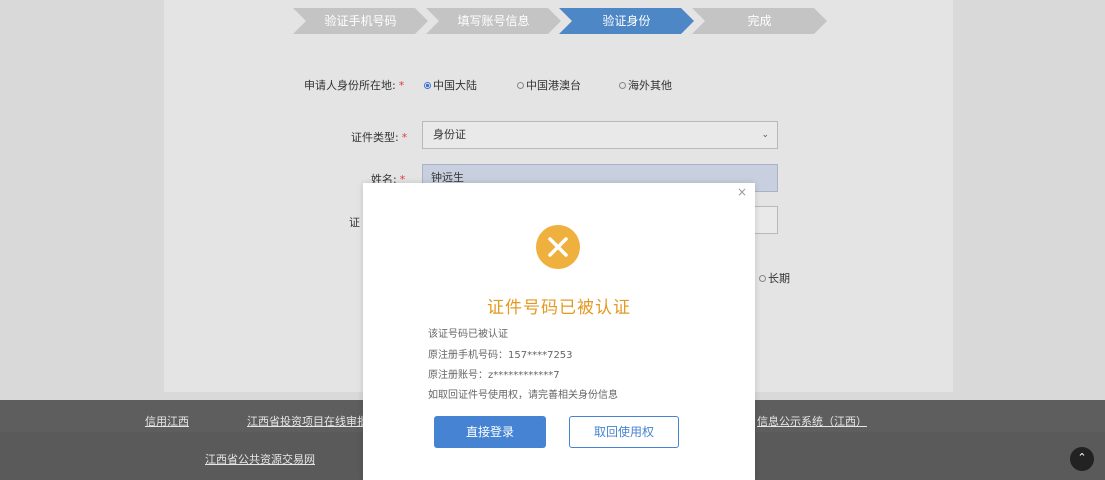  What do you see at coordinates (260, 459) in the screenshot?
I see `footer-link-public-resource-trading: 江西省公共资源交易网` at bounding box center [260, 459].